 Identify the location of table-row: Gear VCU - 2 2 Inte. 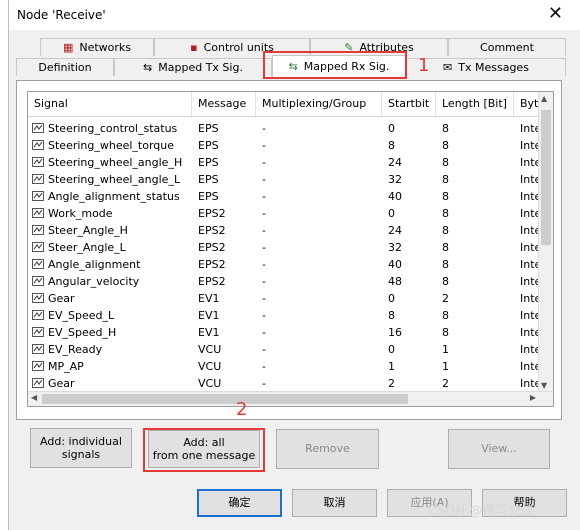
(283, 383).